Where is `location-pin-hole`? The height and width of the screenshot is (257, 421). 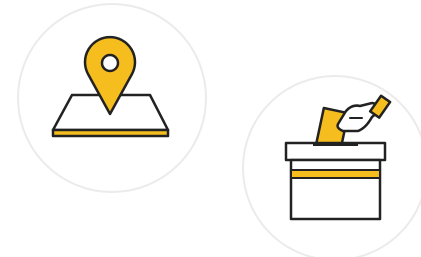 location-pin-hole is located at coordinates (110, 63).